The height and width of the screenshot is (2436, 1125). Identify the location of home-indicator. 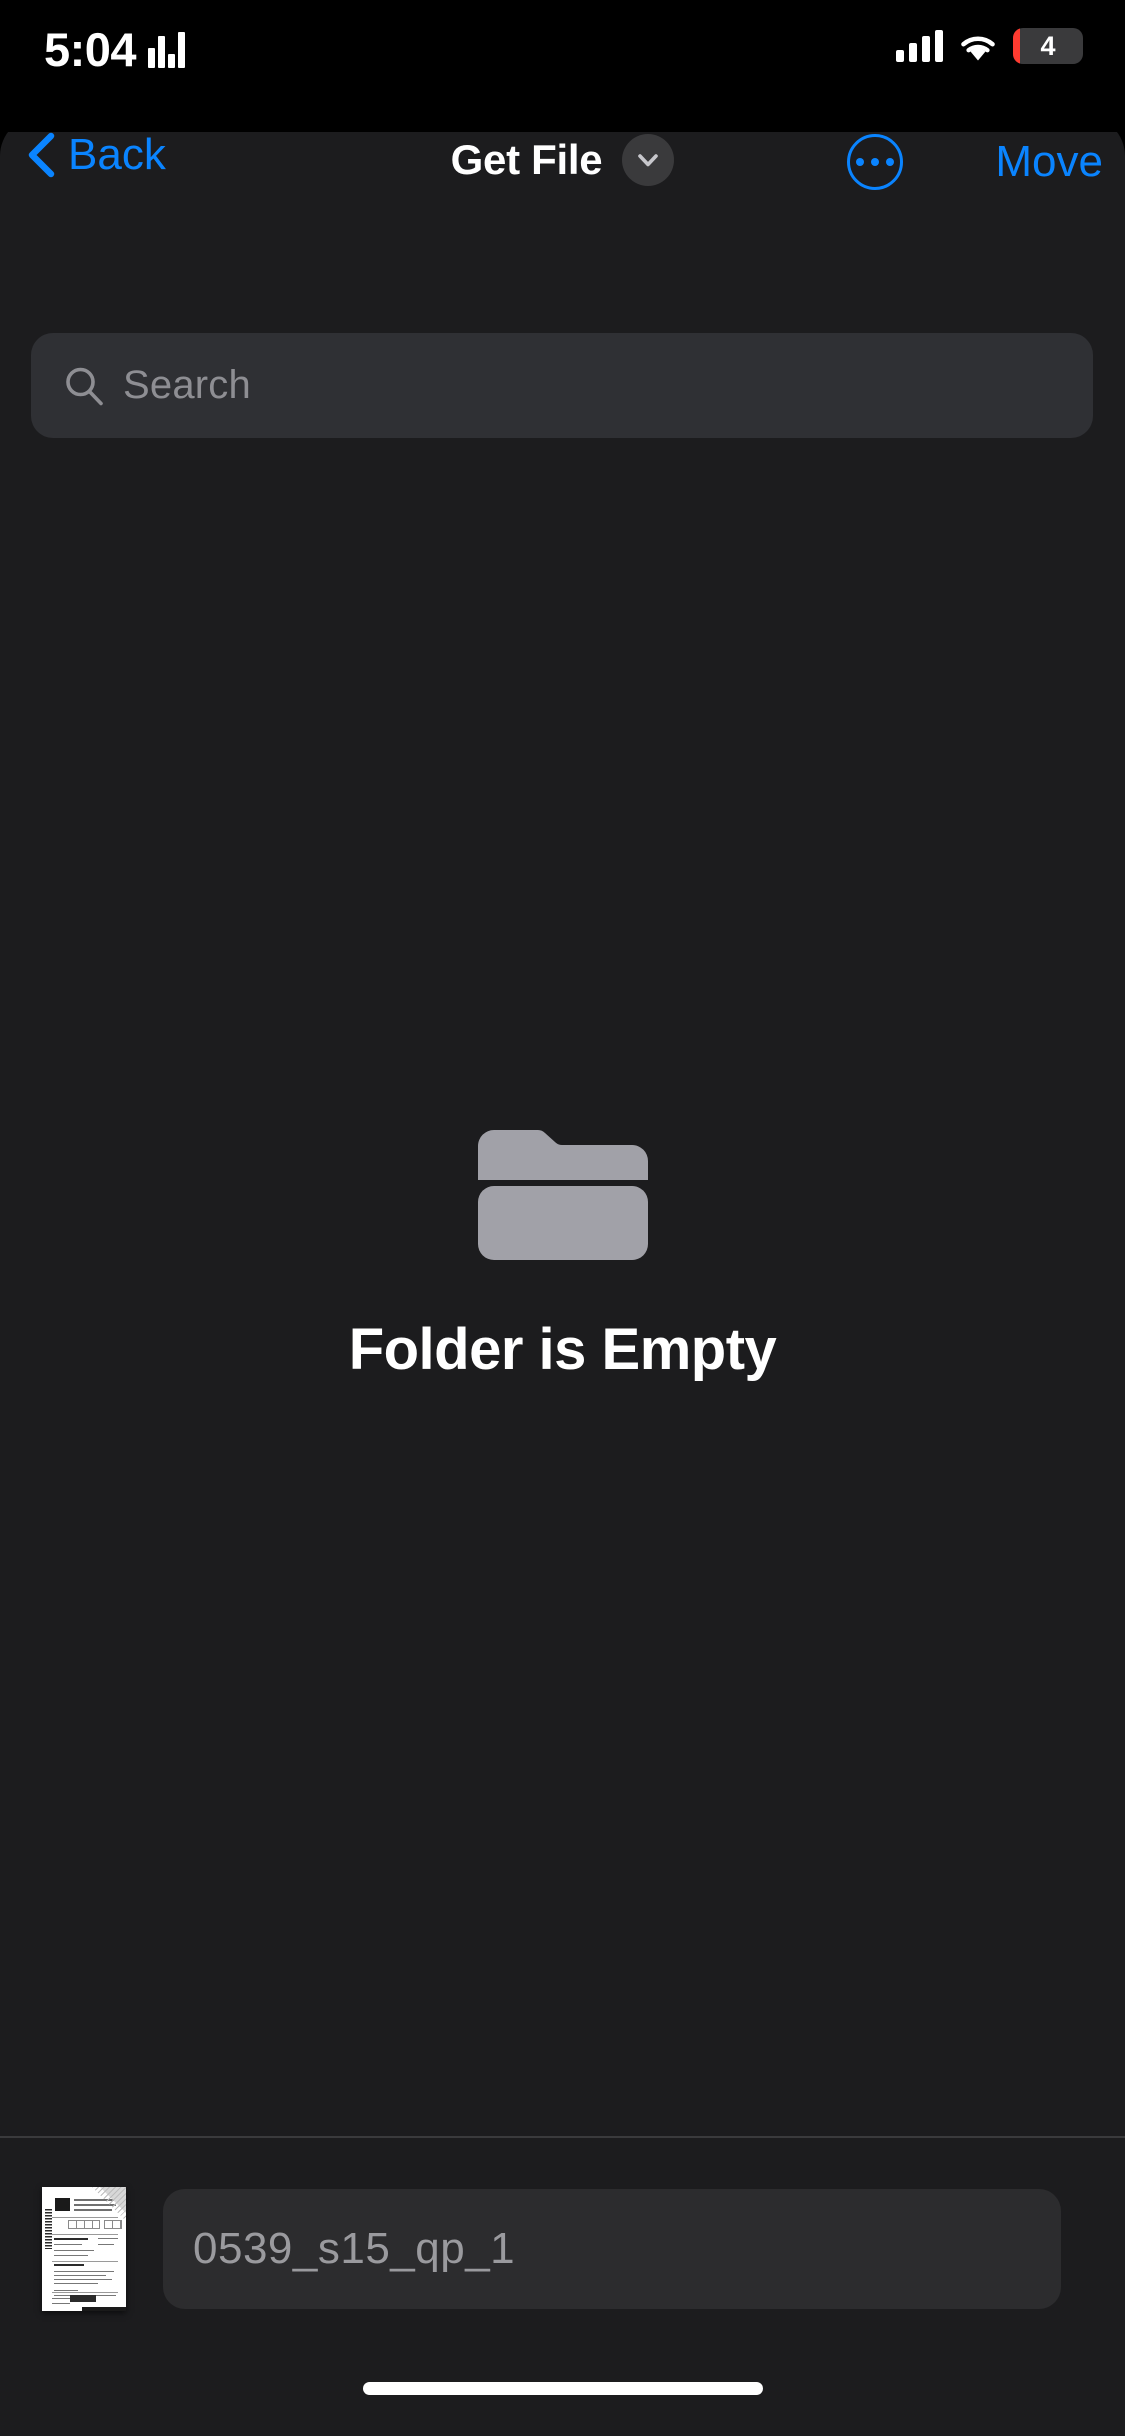
(562, 2388).